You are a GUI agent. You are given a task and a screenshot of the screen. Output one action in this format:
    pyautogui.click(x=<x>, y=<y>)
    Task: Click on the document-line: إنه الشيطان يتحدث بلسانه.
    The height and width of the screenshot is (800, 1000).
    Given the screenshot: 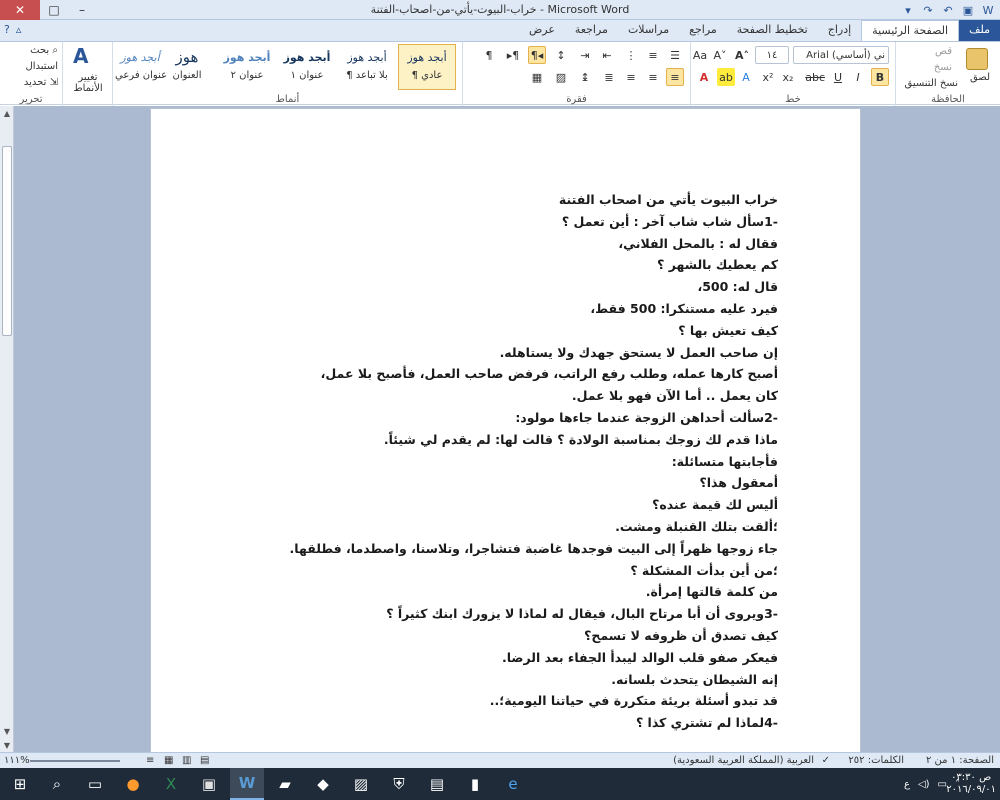 What is the action you would take?
    pyautogui.click(x=478, y=680)
    